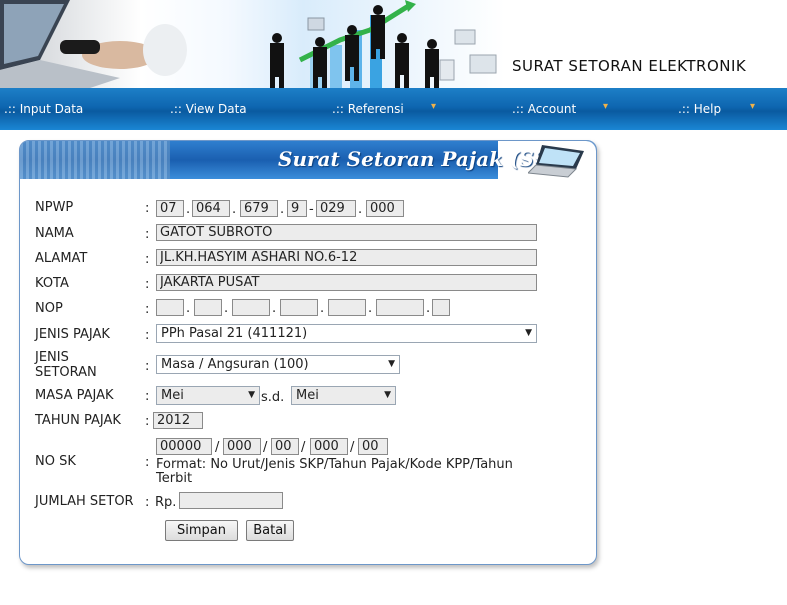  What do you see at coordinates (72, 334) in the screenshot?
I see `jenis-pajak-label: JENIS PAJAK` at bounding box center [72, 334].